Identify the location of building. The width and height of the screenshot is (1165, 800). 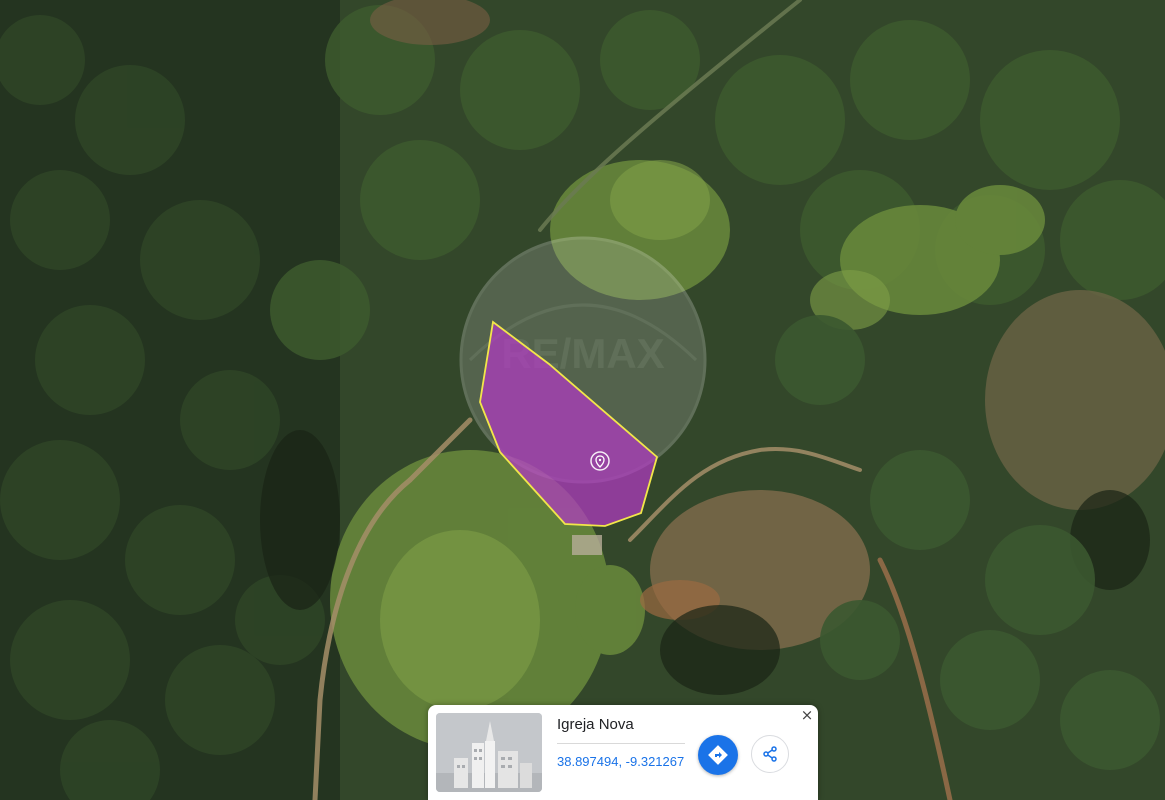
(587, 545).